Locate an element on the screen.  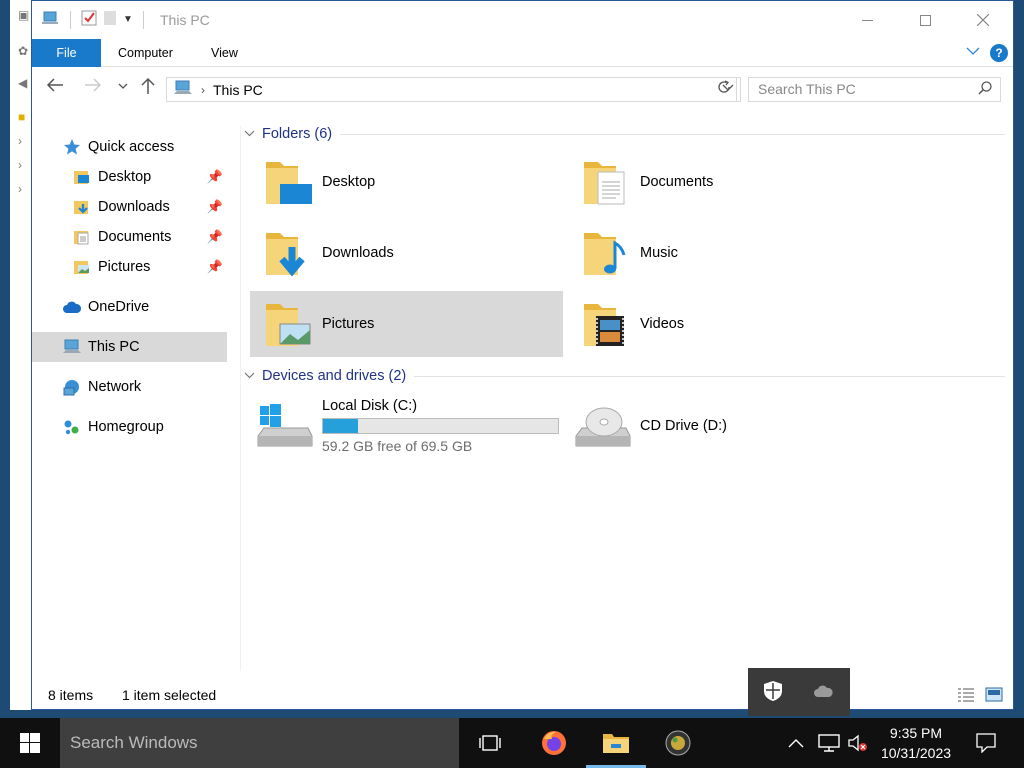
network-tray-button is located at coordinates (829, 743).